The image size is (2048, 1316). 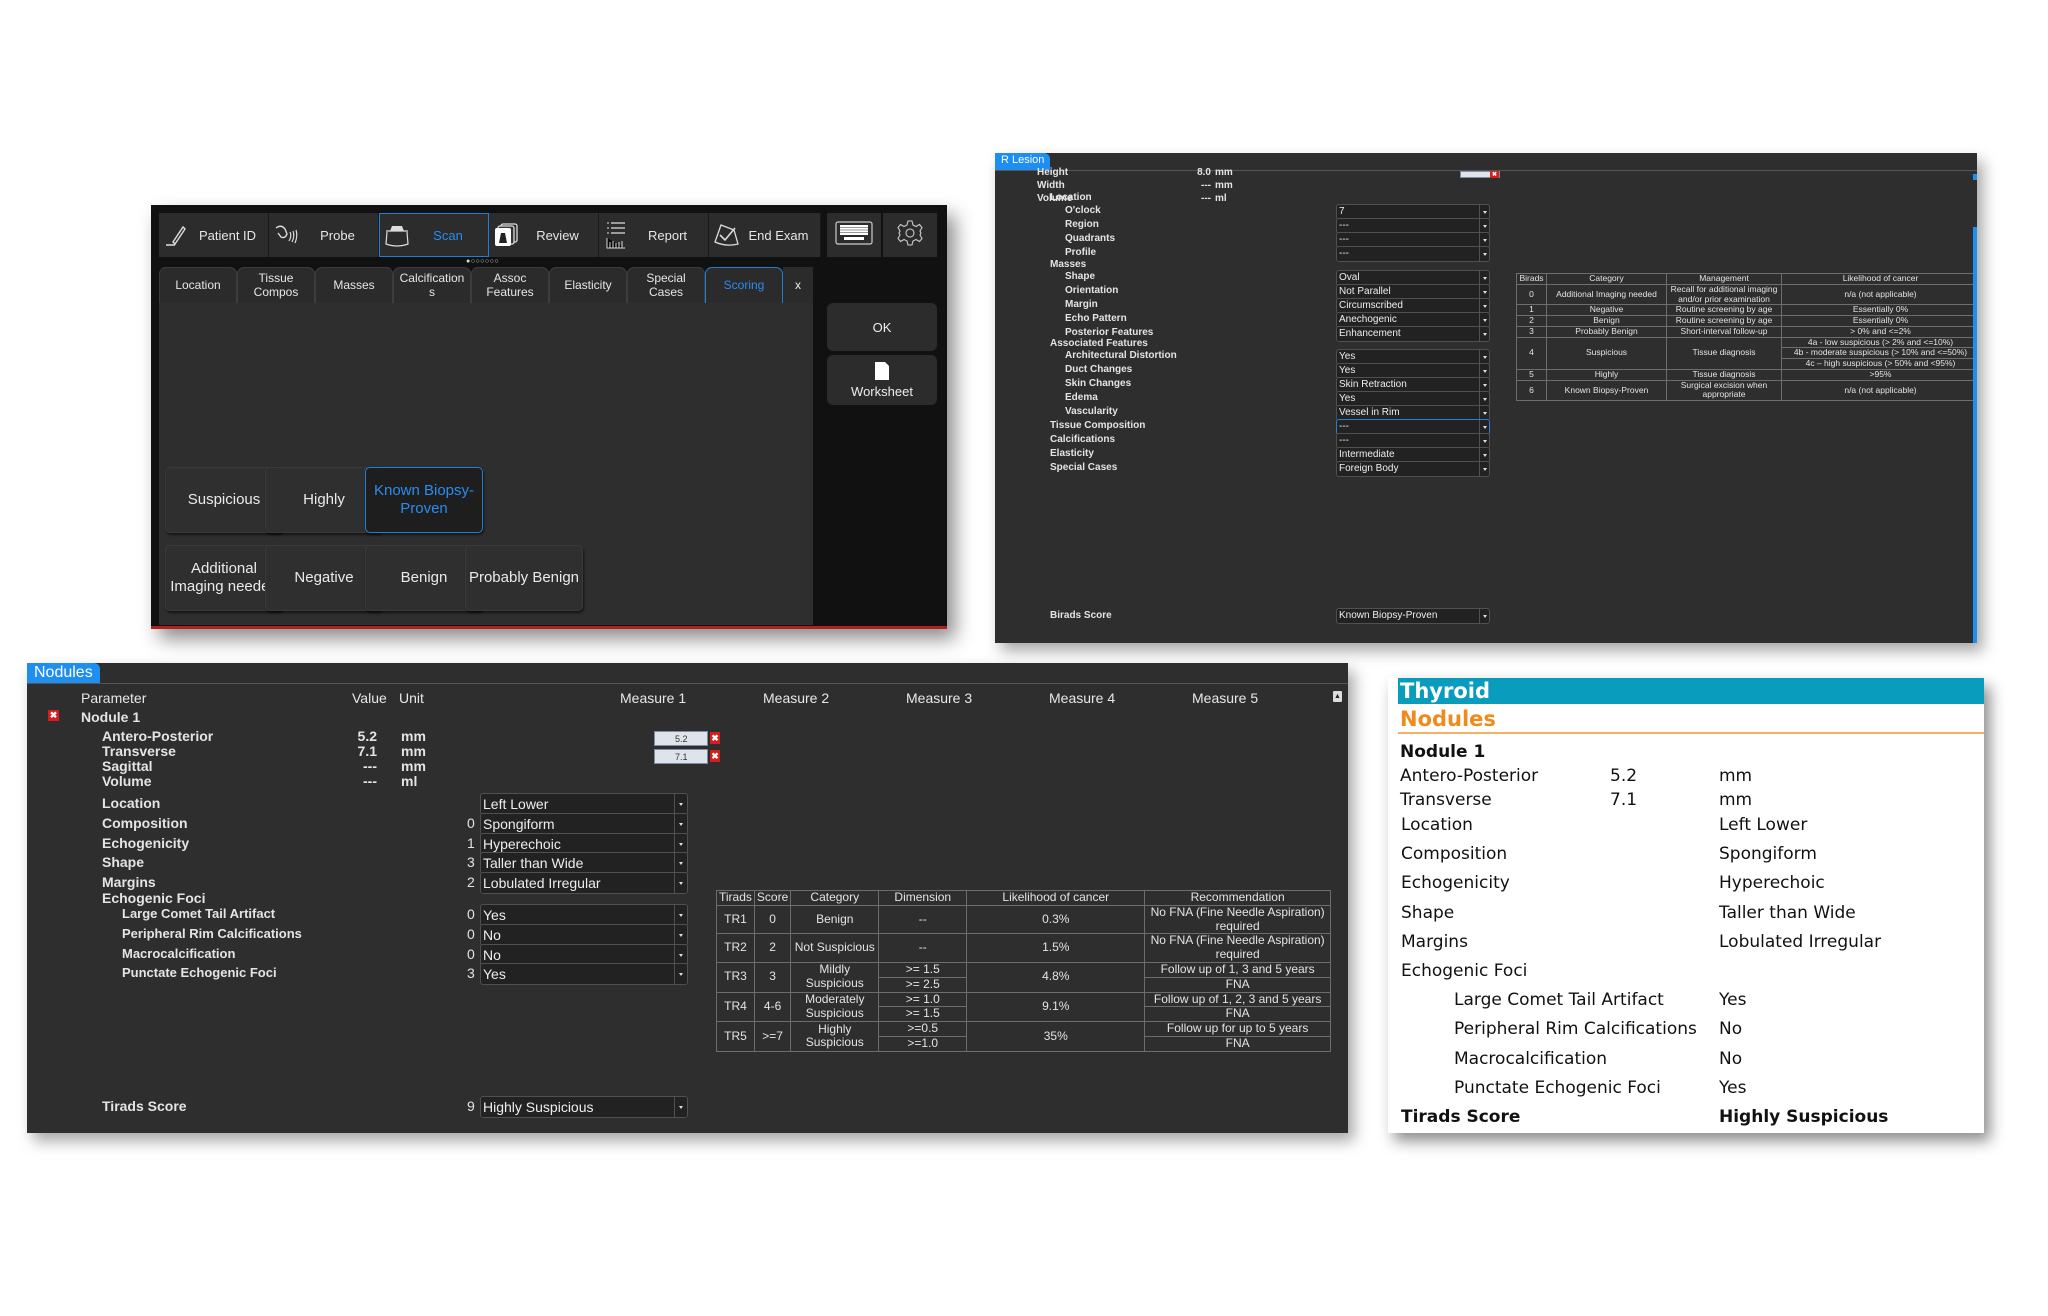 I want to click on tab-special-cases: Special Cases, so click(x=666, y=285).